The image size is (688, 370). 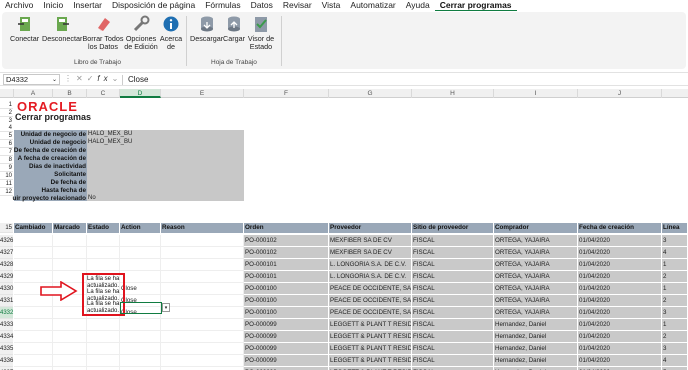 What do you see at coordinates (70, 78) in the screenshot?
I see `more-icon: ⋮` at bounding box center [70, 78].